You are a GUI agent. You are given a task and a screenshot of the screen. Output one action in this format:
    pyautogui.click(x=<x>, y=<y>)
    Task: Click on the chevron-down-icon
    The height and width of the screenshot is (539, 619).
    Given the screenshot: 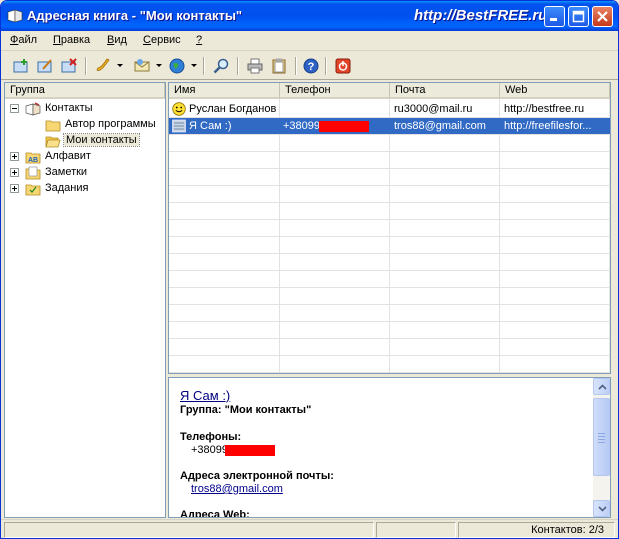 What is the action you would take?
    pyautogui.click(x=602, y=509)
    